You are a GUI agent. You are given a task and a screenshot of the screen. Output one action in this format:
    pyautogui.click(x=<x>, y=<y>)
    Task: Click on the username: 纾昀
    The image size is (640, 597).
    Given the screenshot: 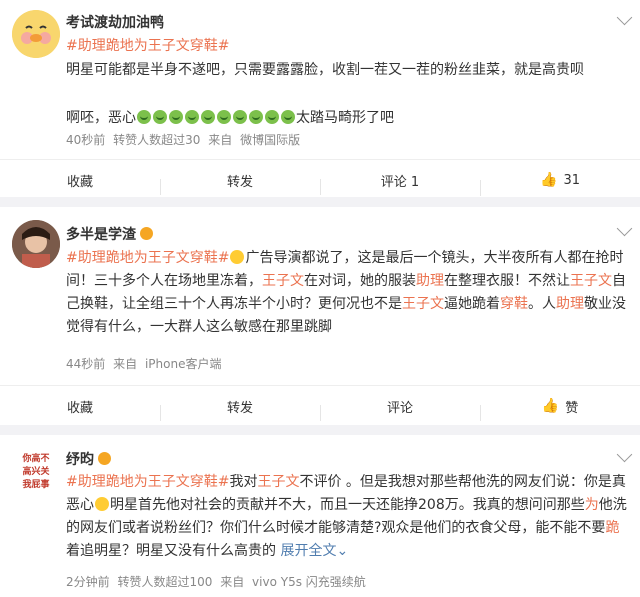 What is the action you would take?
    pyautogui.click(x=88, y=459)
    